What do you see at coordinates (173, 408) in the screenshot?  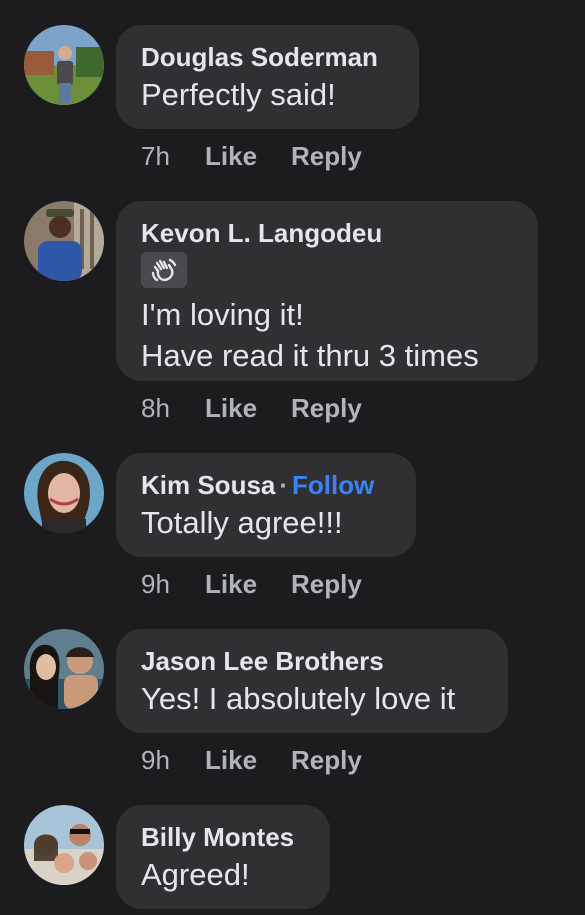 I see `comment-timestamp: 8h` at bounding box center [173, 408].